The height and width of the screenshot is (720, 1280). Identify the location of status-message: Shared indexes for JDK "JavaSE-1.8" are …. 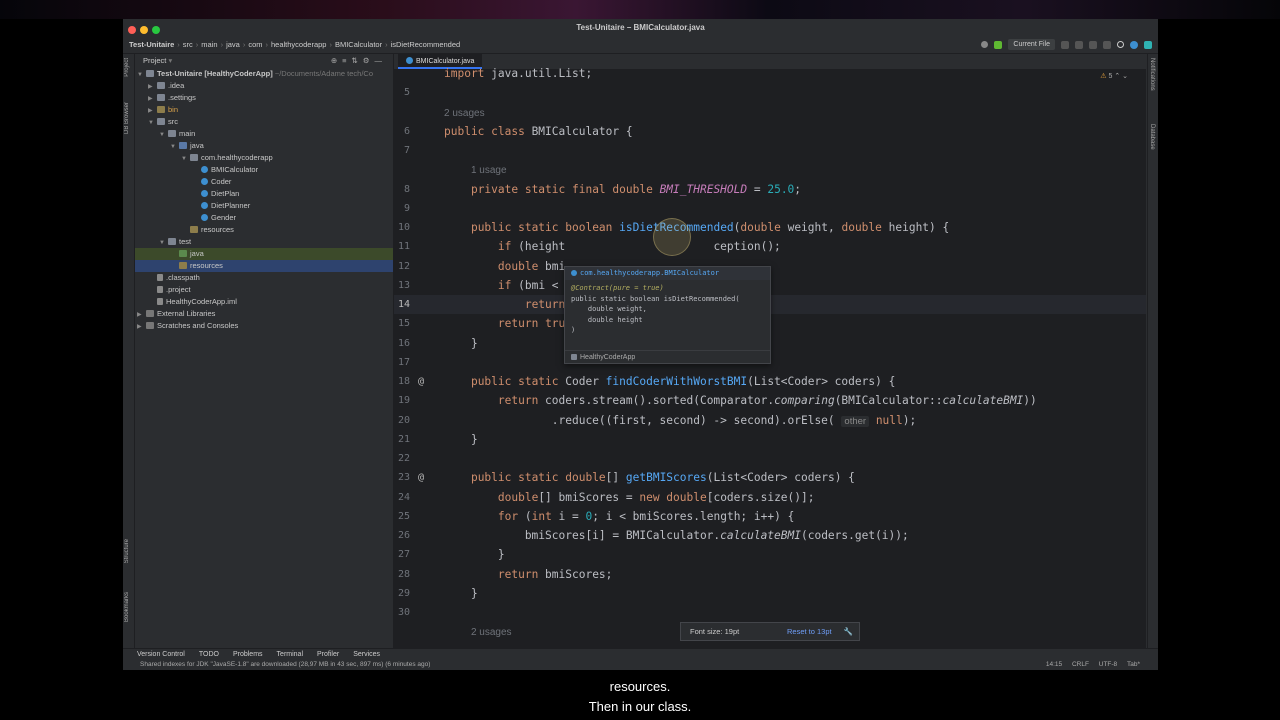
(285, 665).